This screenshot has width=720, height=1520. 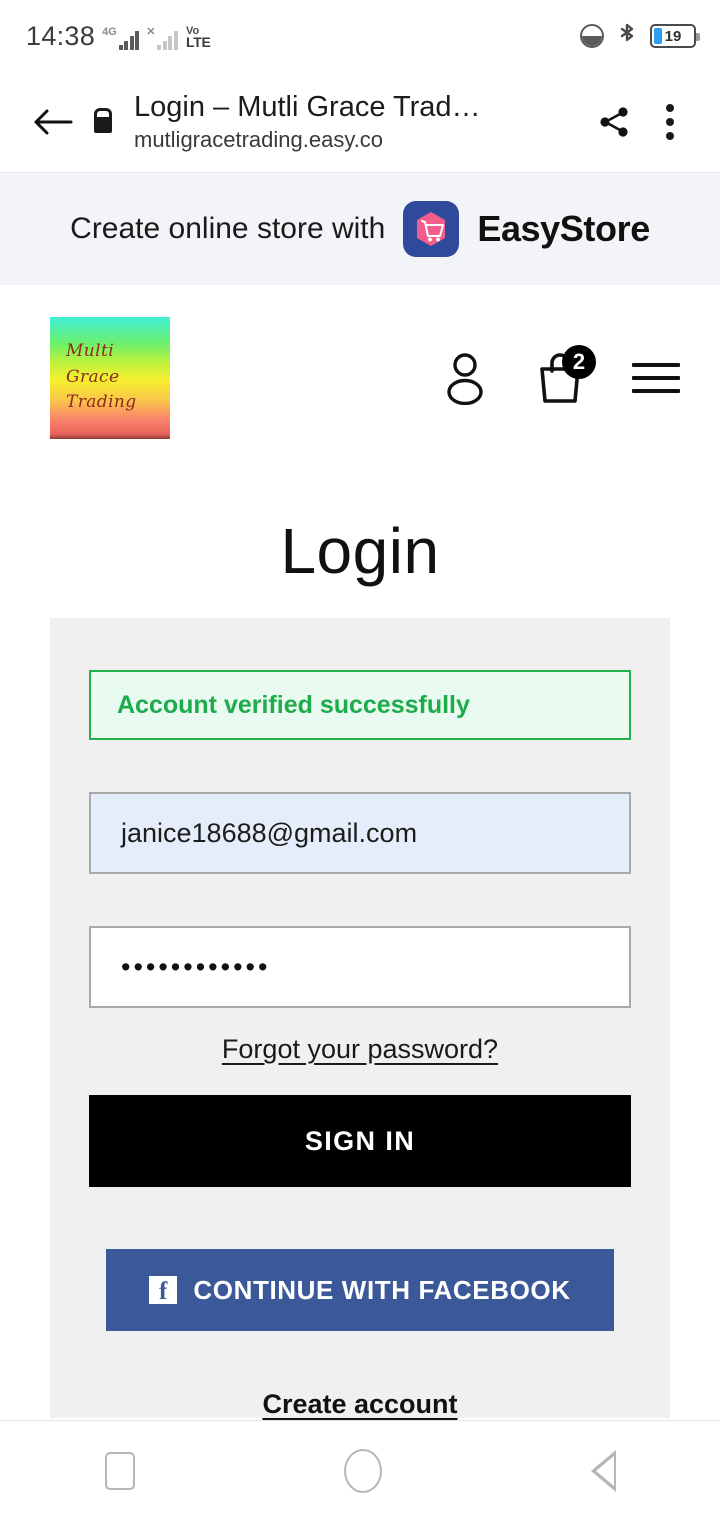 I want to click on status-bar: 14:38 4G ✕ Vo LTE 19, so click(x=360, y=36).